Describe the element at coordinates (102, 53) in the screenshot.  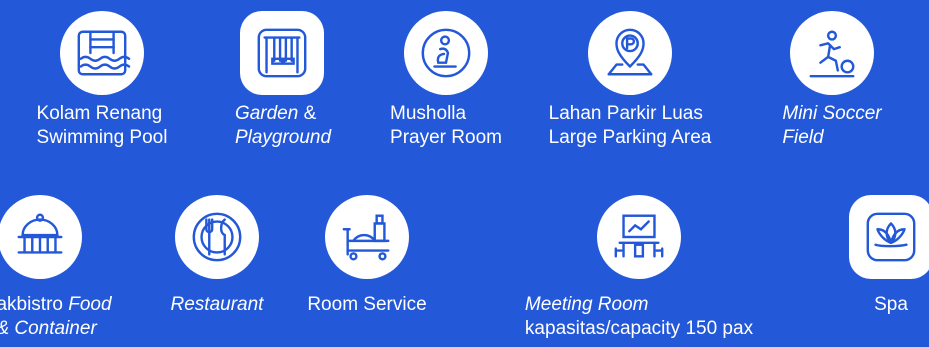
I see `swimming-pool-icon` at that location.